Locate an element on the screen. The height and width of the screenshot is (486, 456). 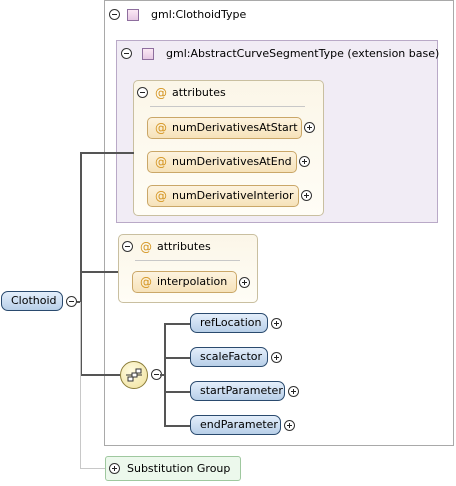
expand-interpolation-button is located at coordinates (244, 282).